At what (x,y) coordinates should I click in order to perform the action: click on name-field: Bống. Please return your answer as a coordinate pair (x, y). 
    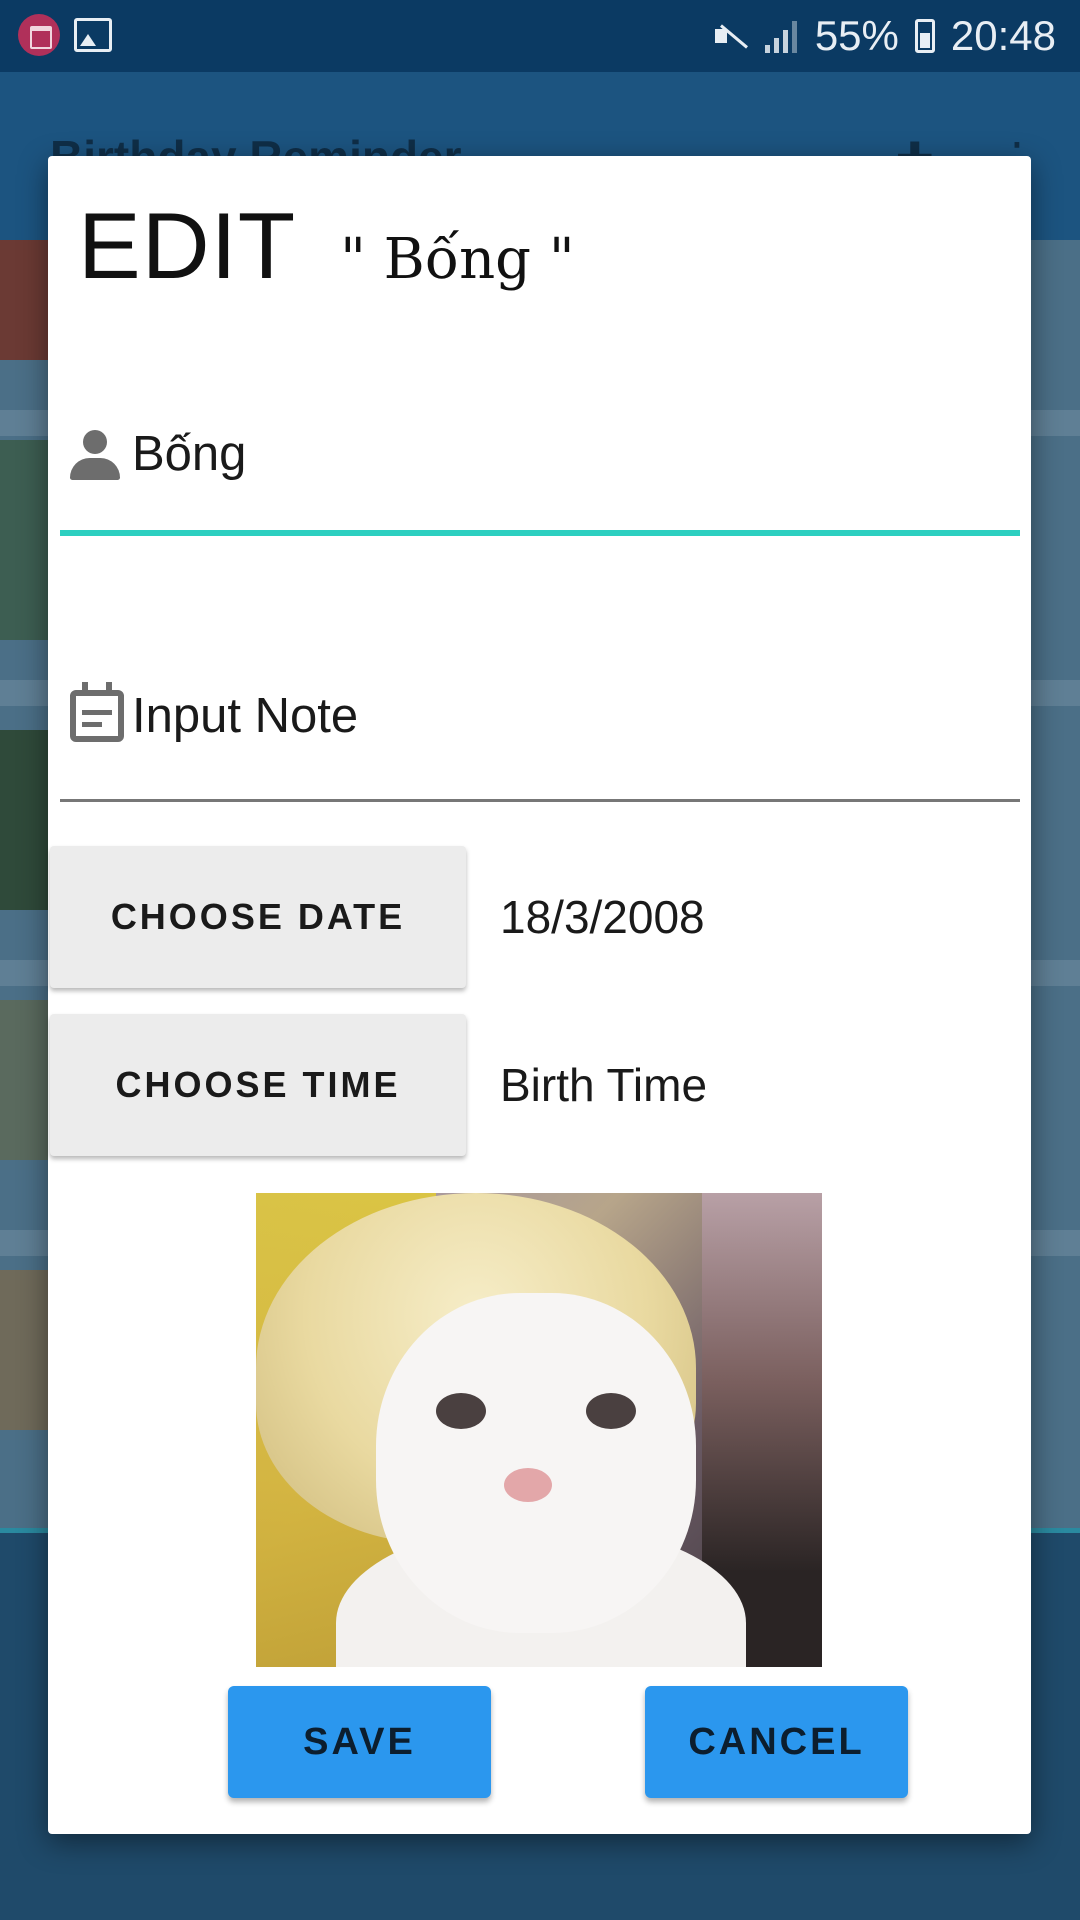
    Looking at the image, I should click on (540, 461).